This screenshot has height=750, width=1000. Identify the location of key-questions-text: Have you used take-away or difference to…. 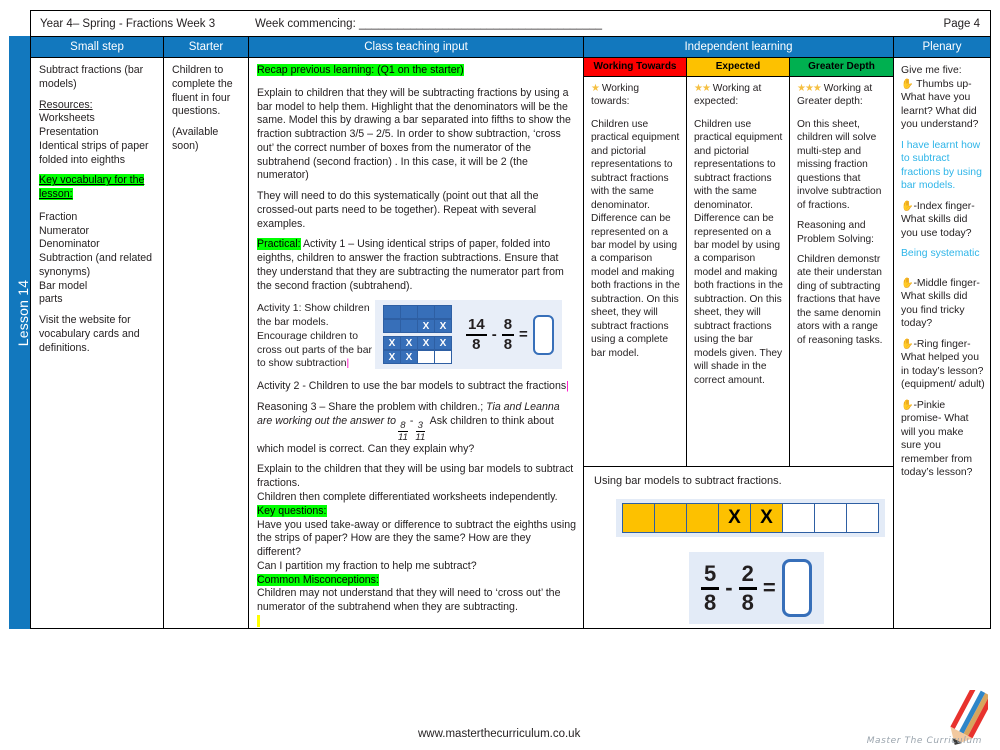
(416, 545).